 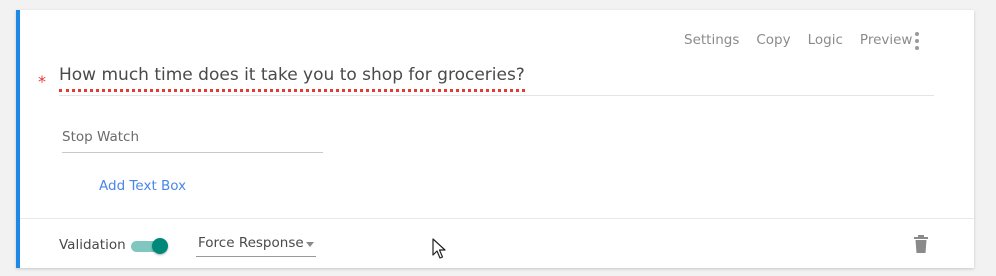 I want to click on required-marker: *, so click(x=42, y=81).